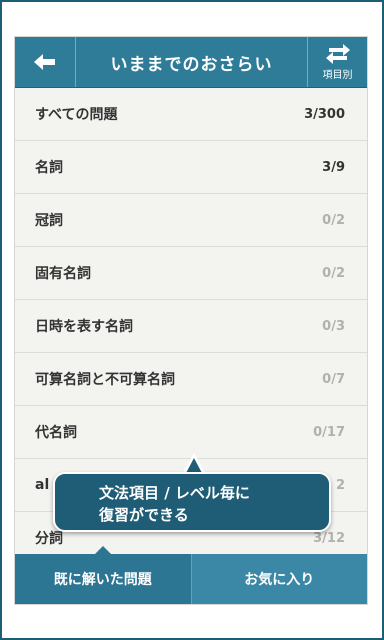 Image resolution: width=384 pixels, height=640 pixels. What do you see at coordinates (56, 433) in the screenshot?
I see `list-item-label: 代名詞` at bounding box center [56, 433].